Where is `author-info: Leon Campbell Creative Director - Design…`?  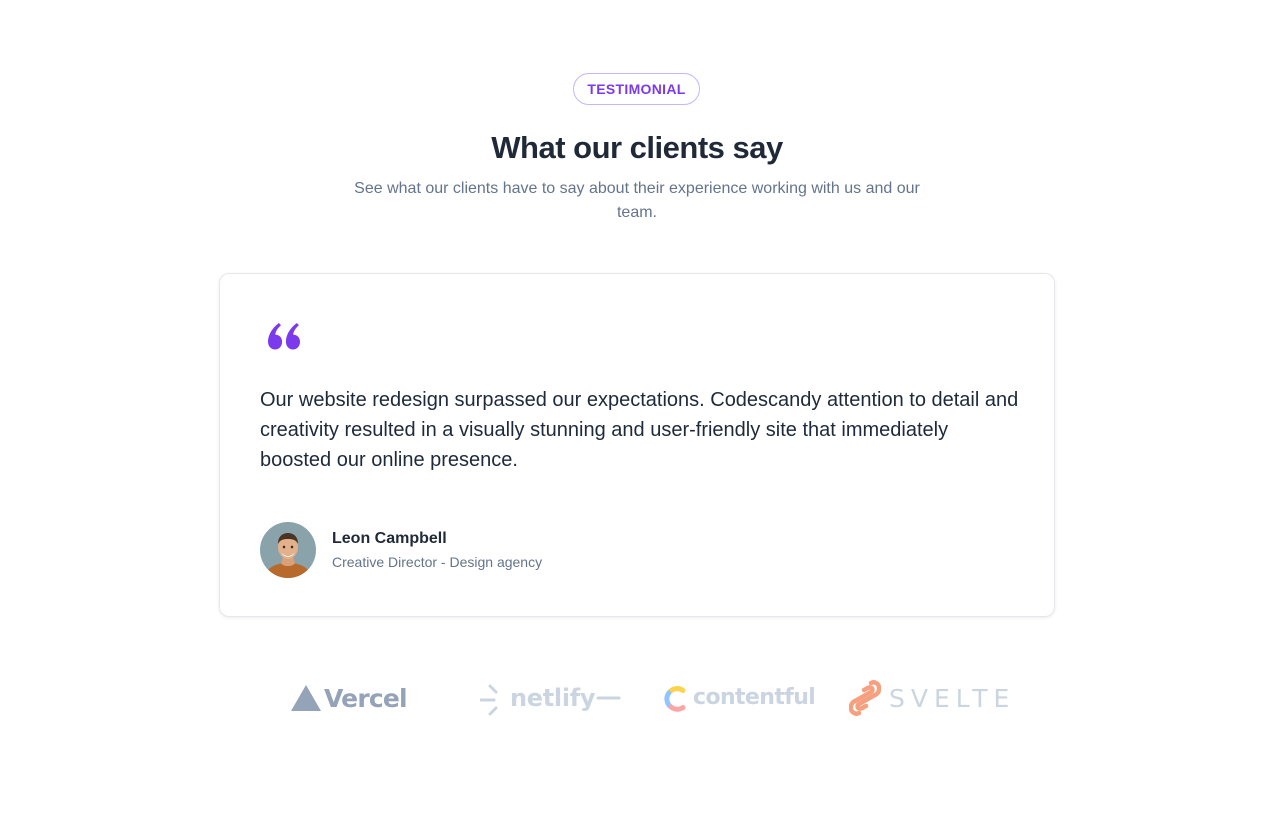 author-info: Leon Campbell Creative Director - Design… is located at coordinates (437, 550).